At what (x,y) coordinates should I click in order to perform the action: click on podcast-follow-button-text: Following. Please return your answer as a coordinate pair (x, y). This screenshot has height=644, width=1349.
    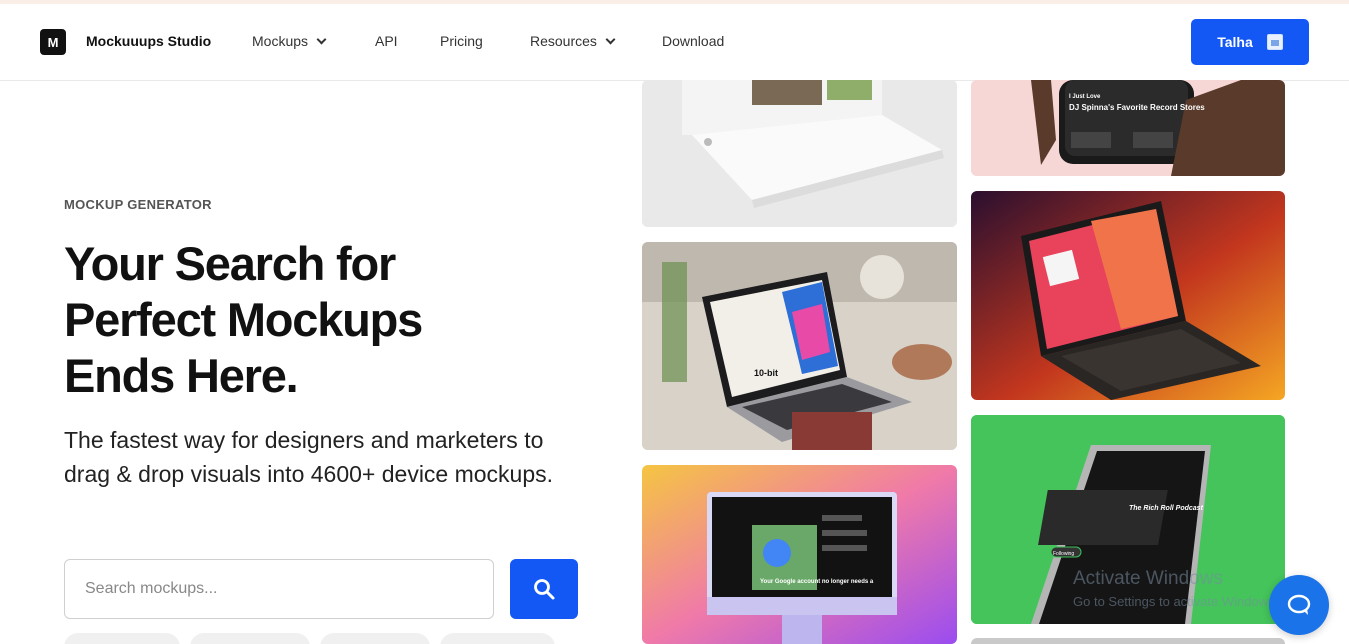
    Looking at the image, I should click on (1063, 554).